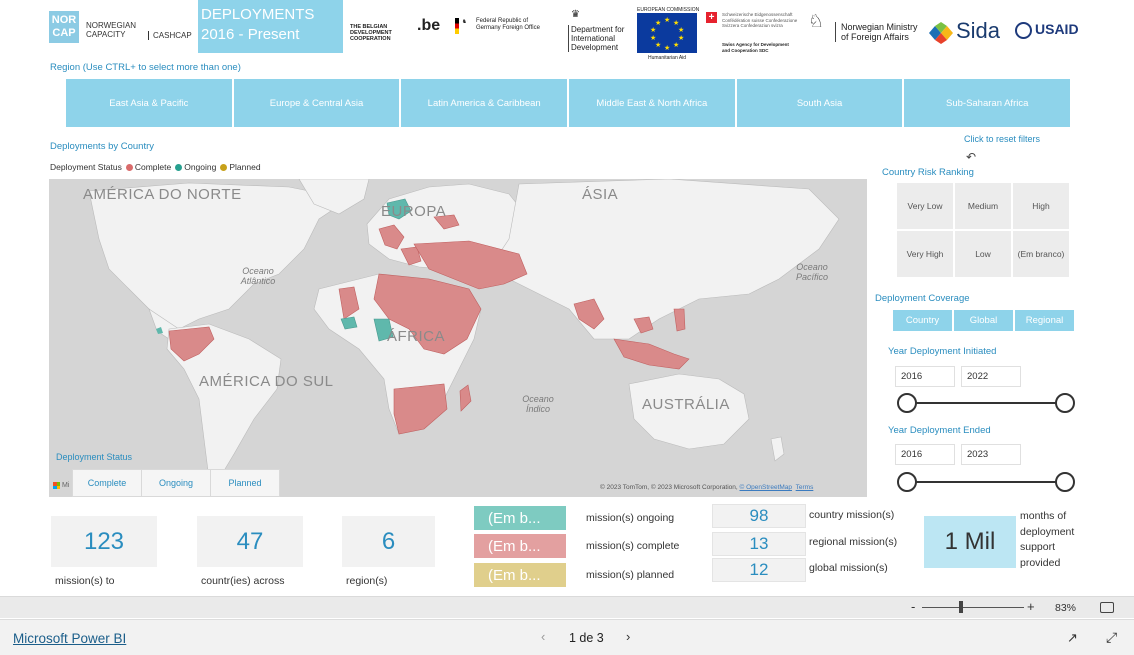 Image resolution: width=1134 pixels, height=655 pixels. Describe the element at coordinates (925, 376) in the screenshot. I see `year-initiated-from-input: 2016` at that location.